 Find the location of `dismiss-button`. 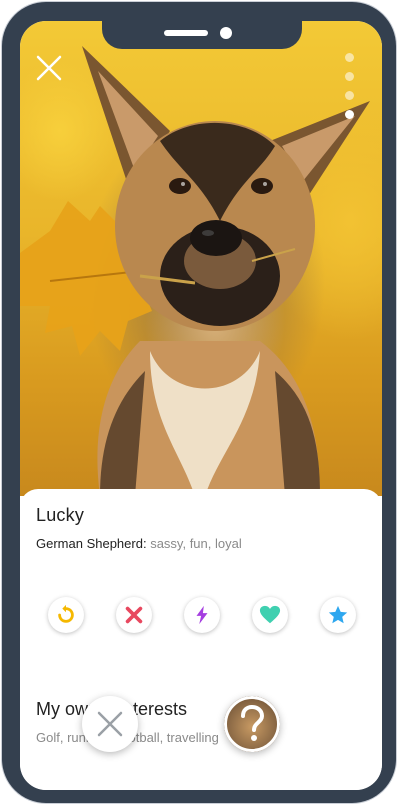

dismiss-button is located at coordinates (110, 724).